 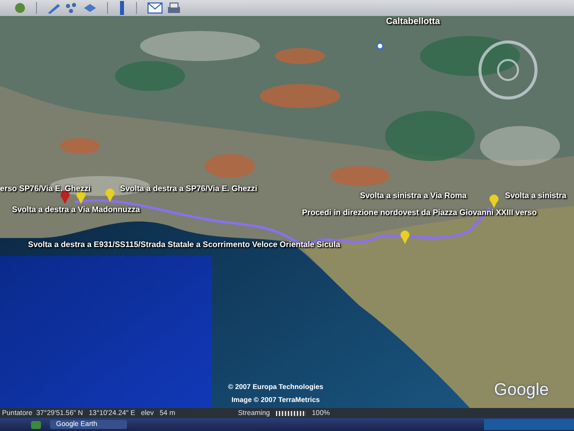 What do you see at coordinates (535, 195) in the screenshot?
I see `direction-label: Svolta a sinistra` at bounding box center [535, 195].